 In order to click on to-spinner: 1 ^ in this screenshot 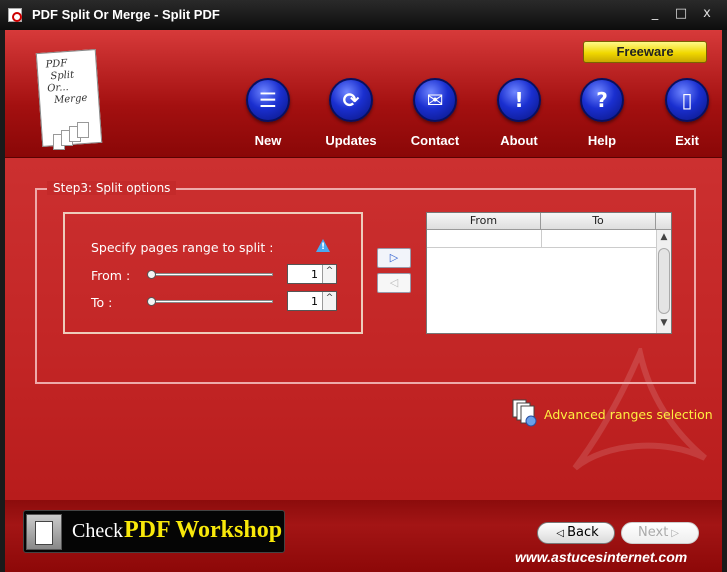, I will do `click(312, 301)`.